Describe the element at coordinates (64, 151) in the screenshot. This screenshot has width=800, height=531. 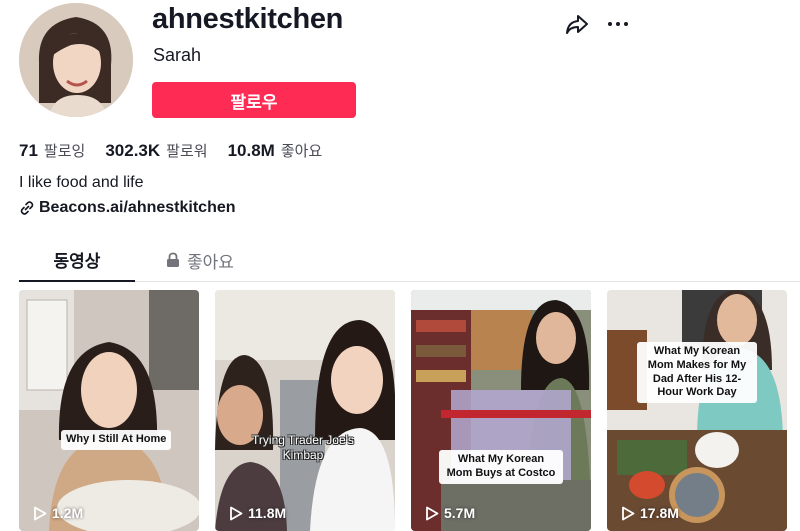
I see `stat-label: 팔로잉` at that location.